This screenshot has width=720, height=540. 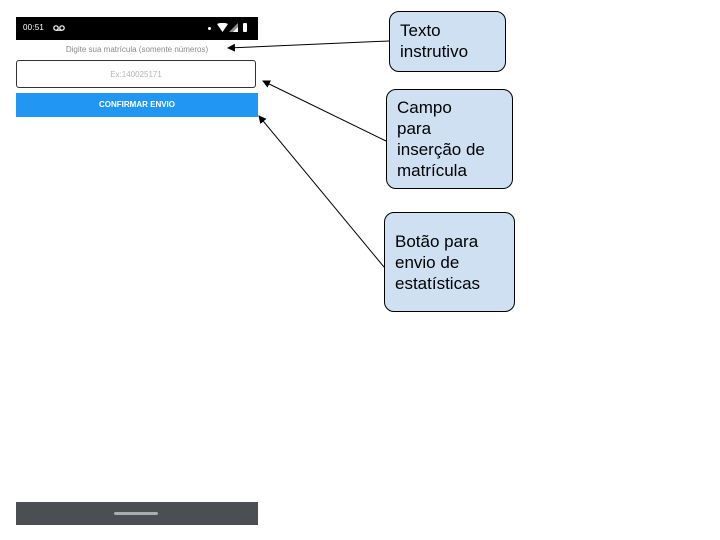 I want to click on instruction-text: Digite sua matrícula (somente números), so click(x=137, y=49).